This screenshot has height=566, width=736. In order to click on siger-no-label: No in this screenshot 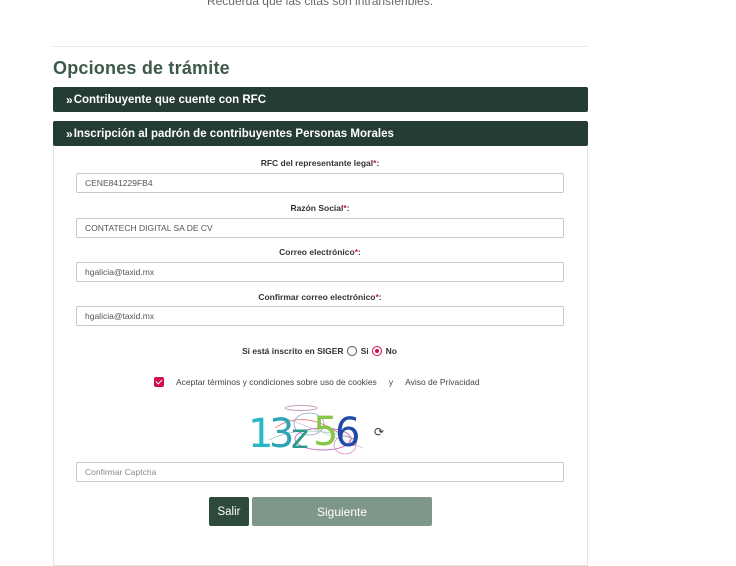, I will do `click(391, 351)`.